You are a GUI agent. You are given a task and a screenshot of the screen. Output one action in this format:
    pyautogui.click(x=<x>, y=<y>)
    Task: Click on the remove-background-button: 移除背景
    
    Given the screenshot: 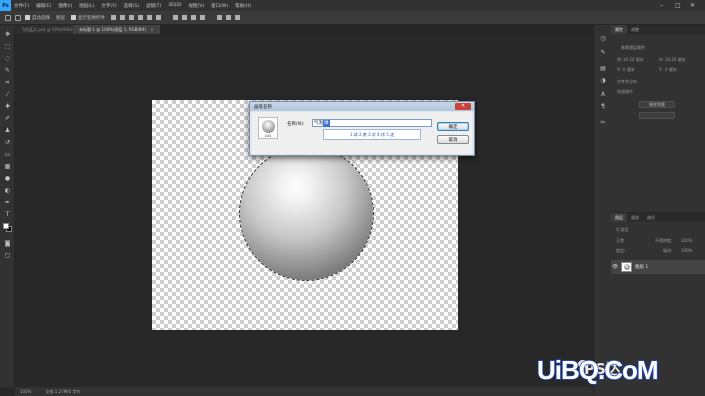 What is the action you would take?
    pyautogui.click(x=657, y=104)
    